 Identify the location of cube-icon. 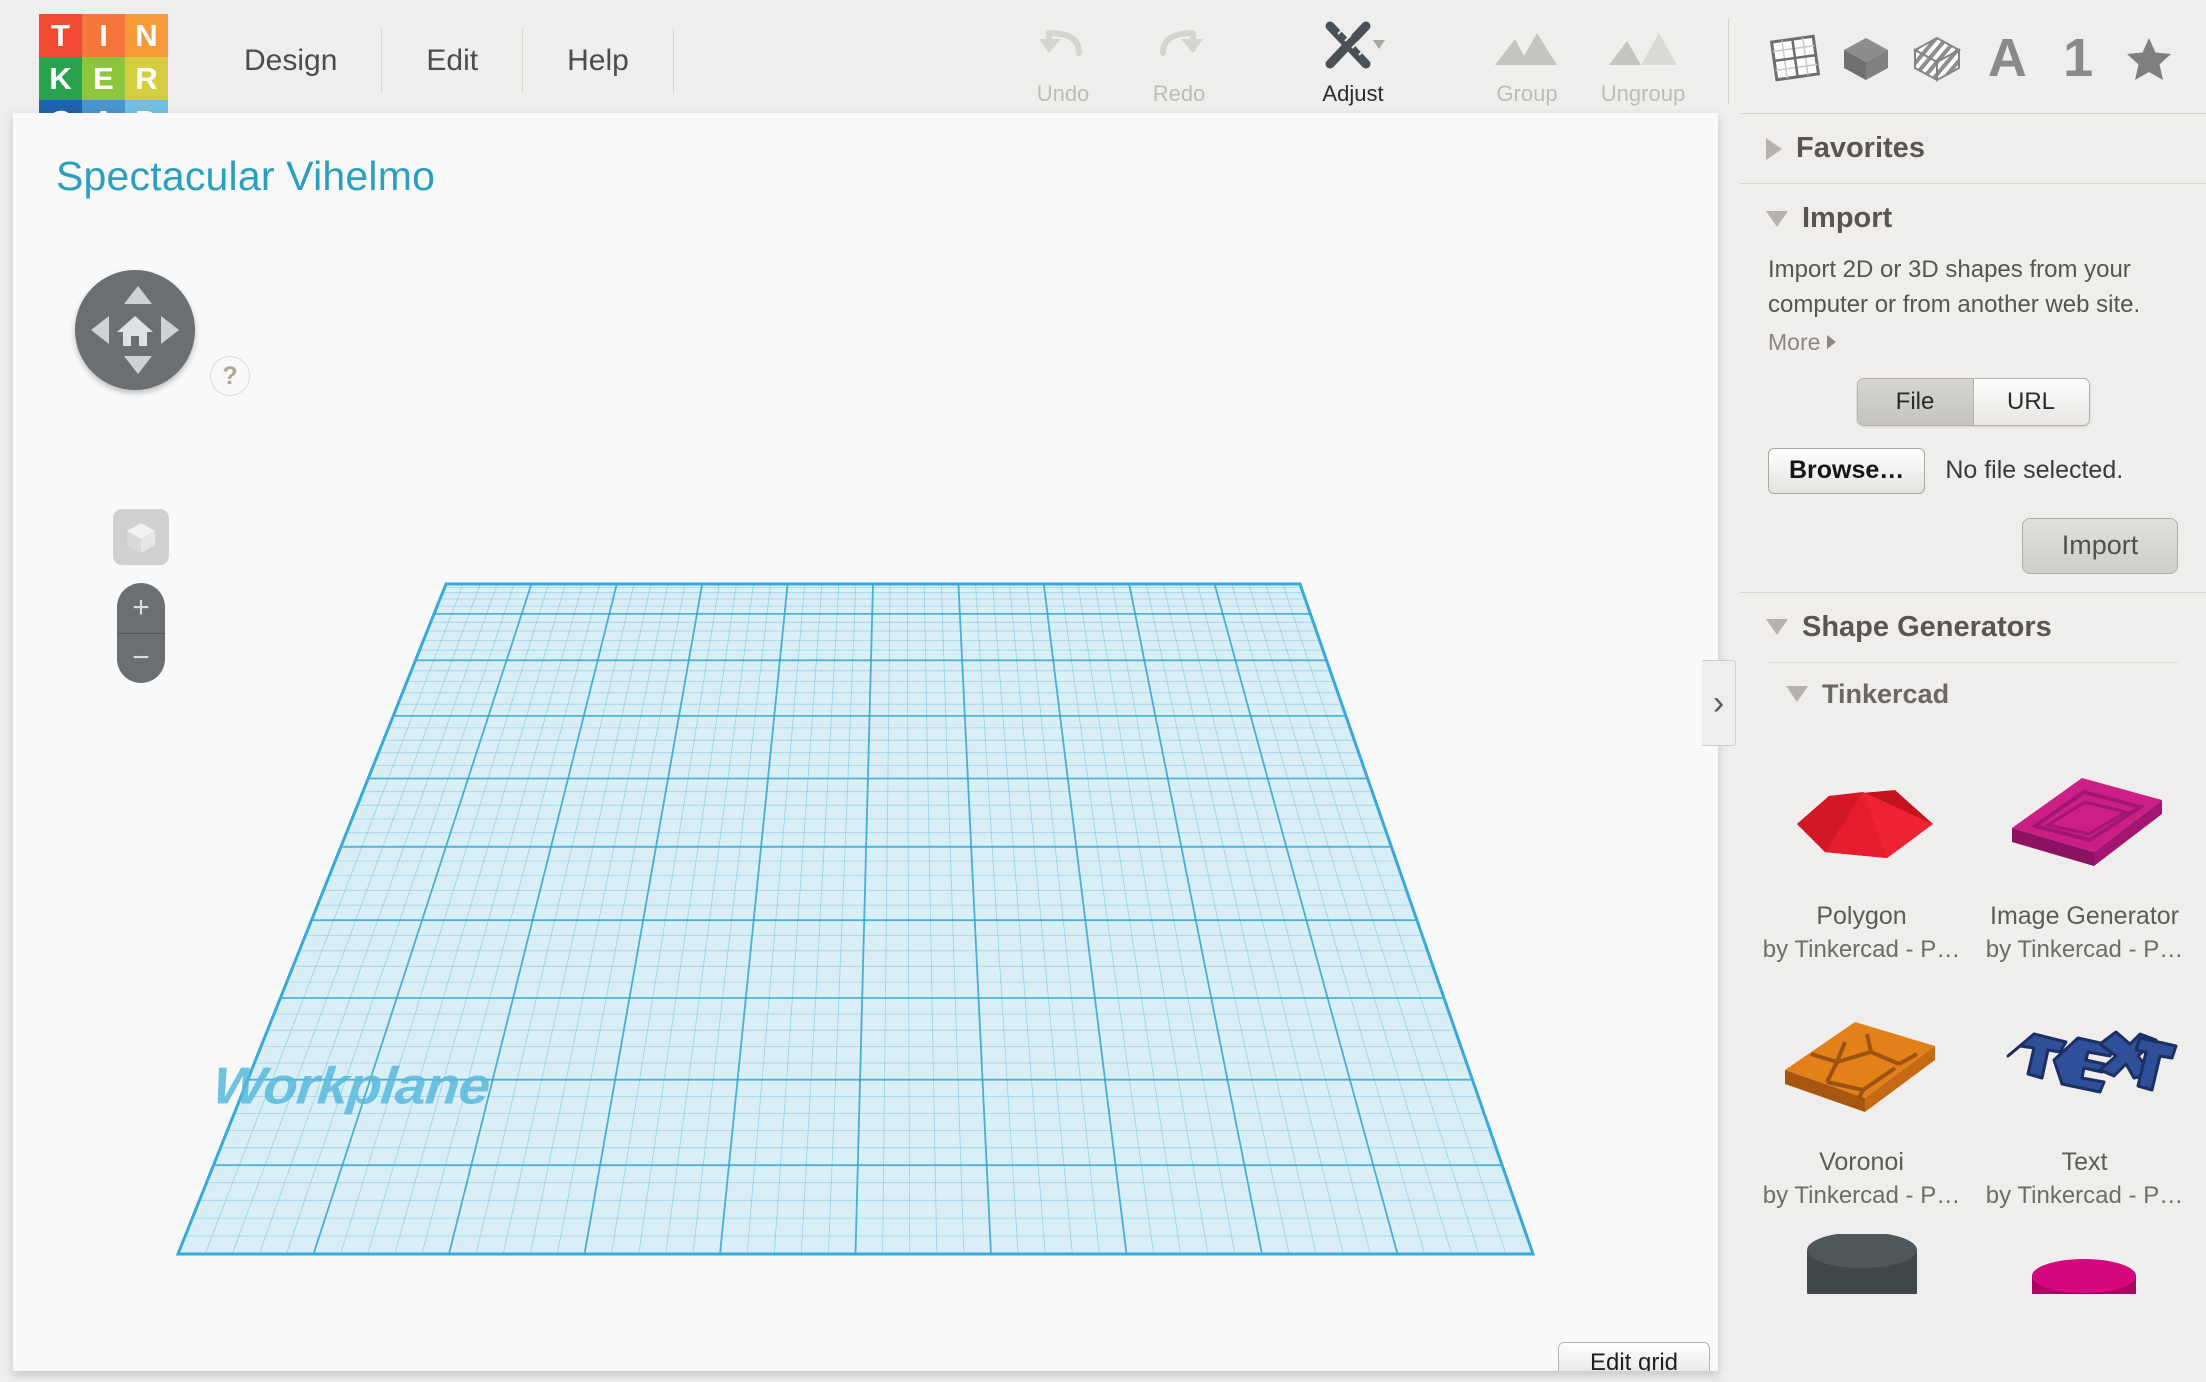
(141, 538).